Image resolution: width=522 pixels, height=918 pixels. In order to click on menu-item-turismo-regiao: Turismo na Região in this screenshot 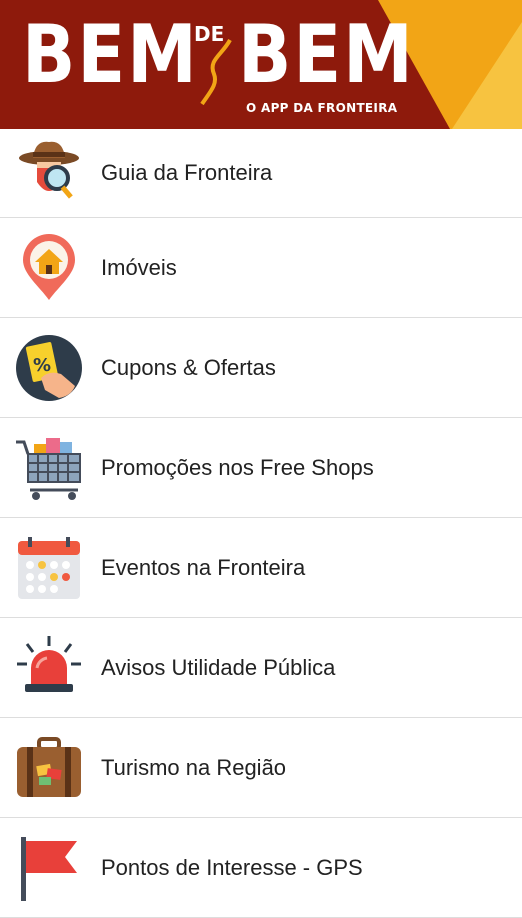, I will do `click(261, 768)`.